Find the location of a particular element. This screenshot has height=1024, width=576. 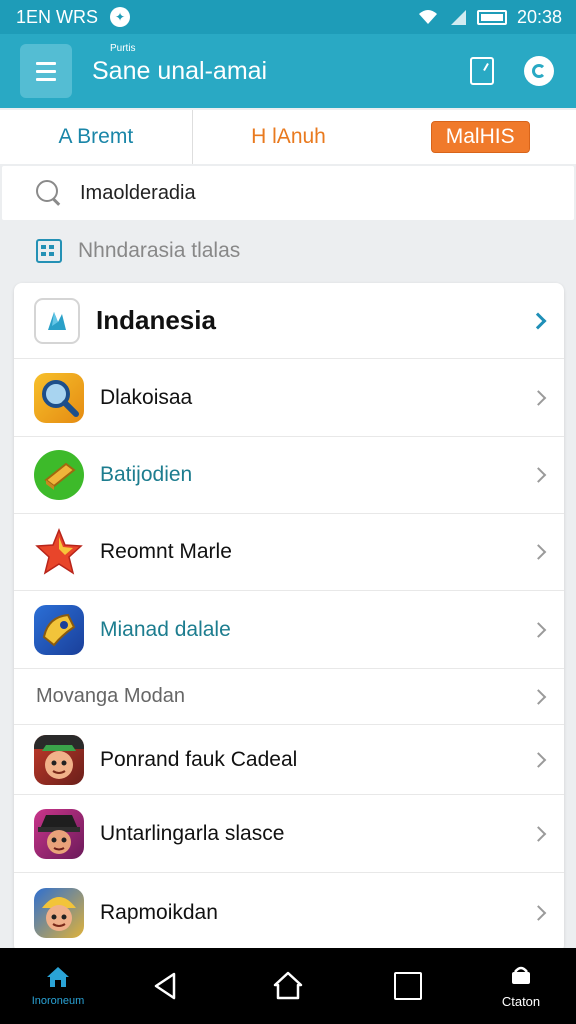

signal-icon is located at coordinates (458, 17).